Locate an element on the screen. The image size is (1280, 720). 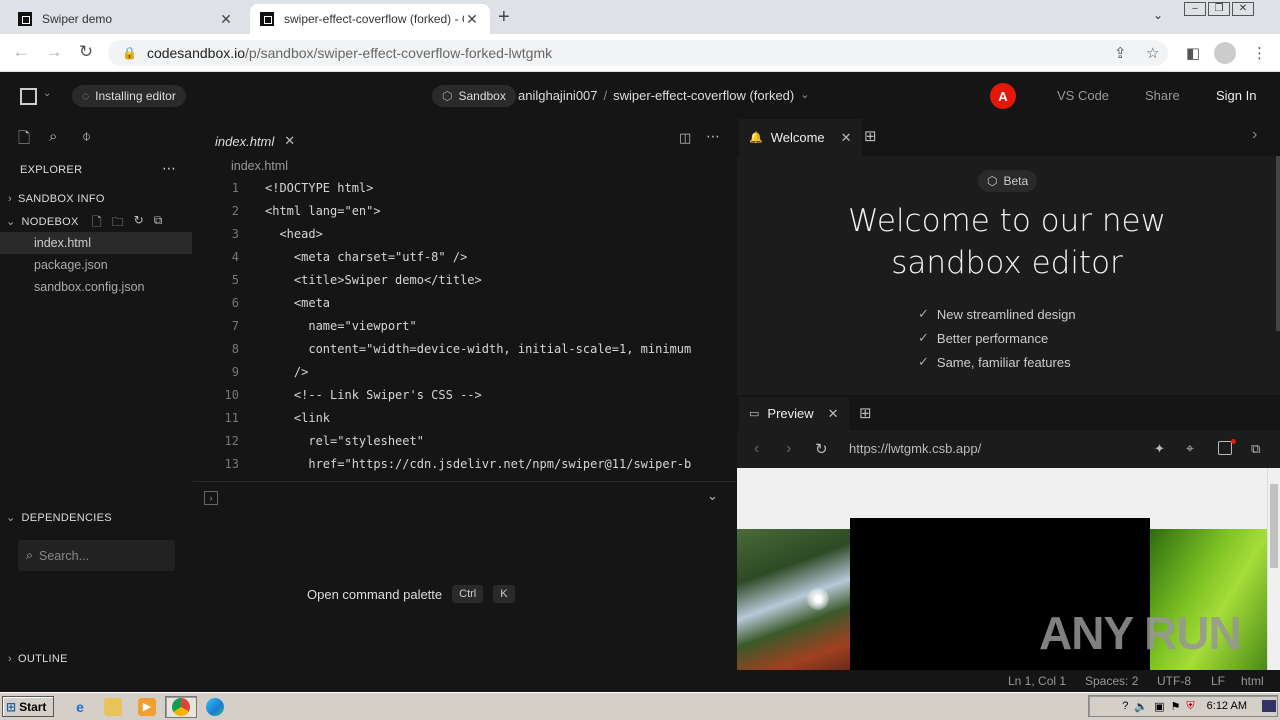
back-icon: ← is located at coordinates (21, 52).